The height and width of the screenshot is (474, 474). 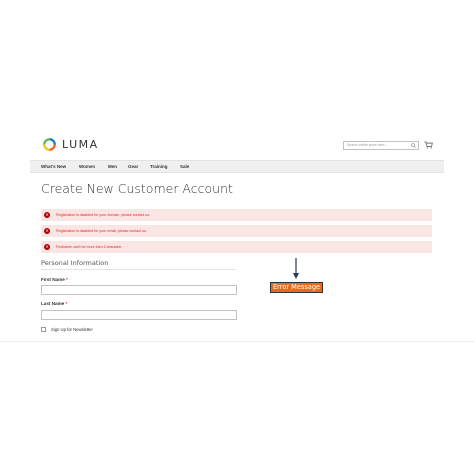 What do you see at coordinates (43, 329) in the screenshot?
I see `newsletter-checkbox` at bounding box center [43, 329].